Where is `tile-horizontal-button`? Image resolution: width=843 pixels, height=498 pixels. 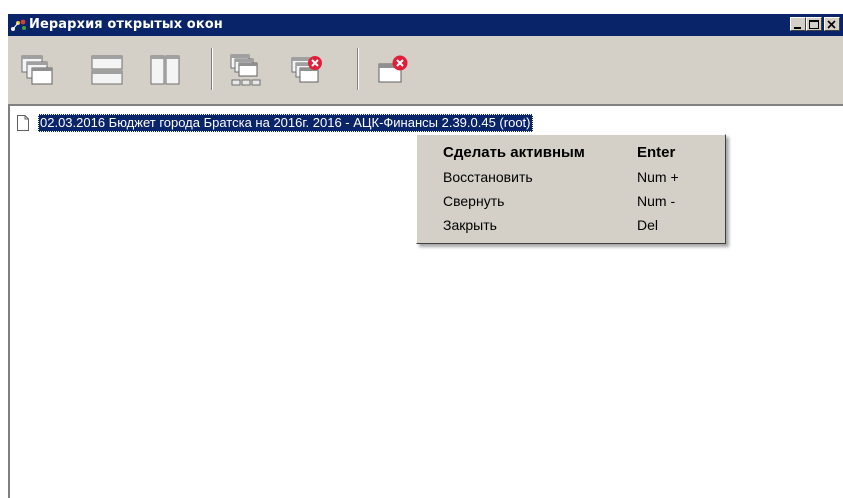
tile-horizontal-button is located at coordinates (107, 70).